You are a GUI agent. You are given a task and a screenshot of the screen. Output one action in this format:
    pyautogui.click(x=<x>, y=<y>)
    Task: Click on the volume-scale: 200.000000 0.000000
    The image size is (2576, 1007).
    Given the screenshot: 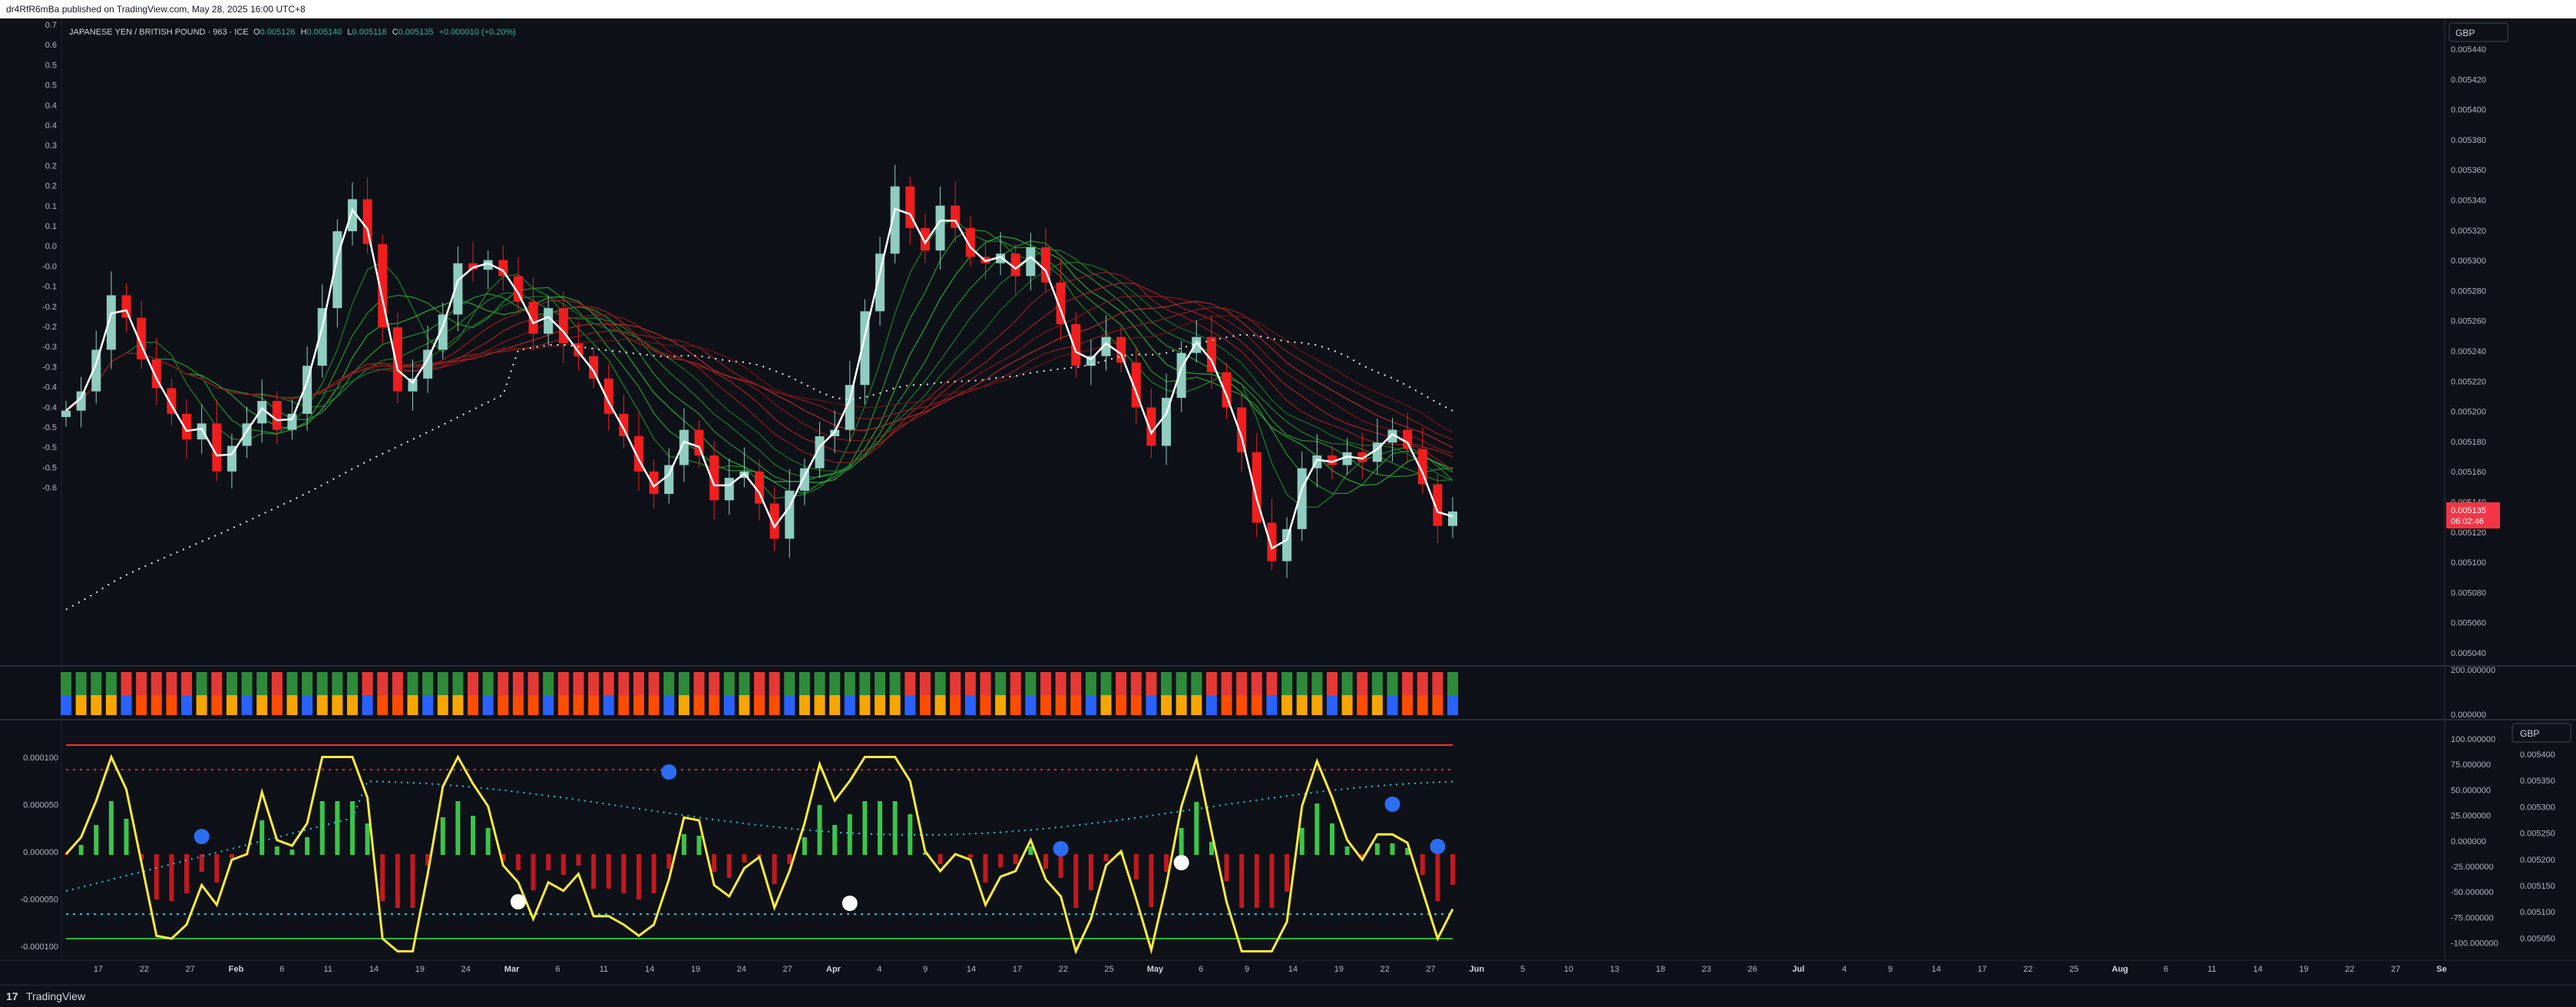 What is the action you would take?
    pyautogui.click(x=2473, y=693)
    